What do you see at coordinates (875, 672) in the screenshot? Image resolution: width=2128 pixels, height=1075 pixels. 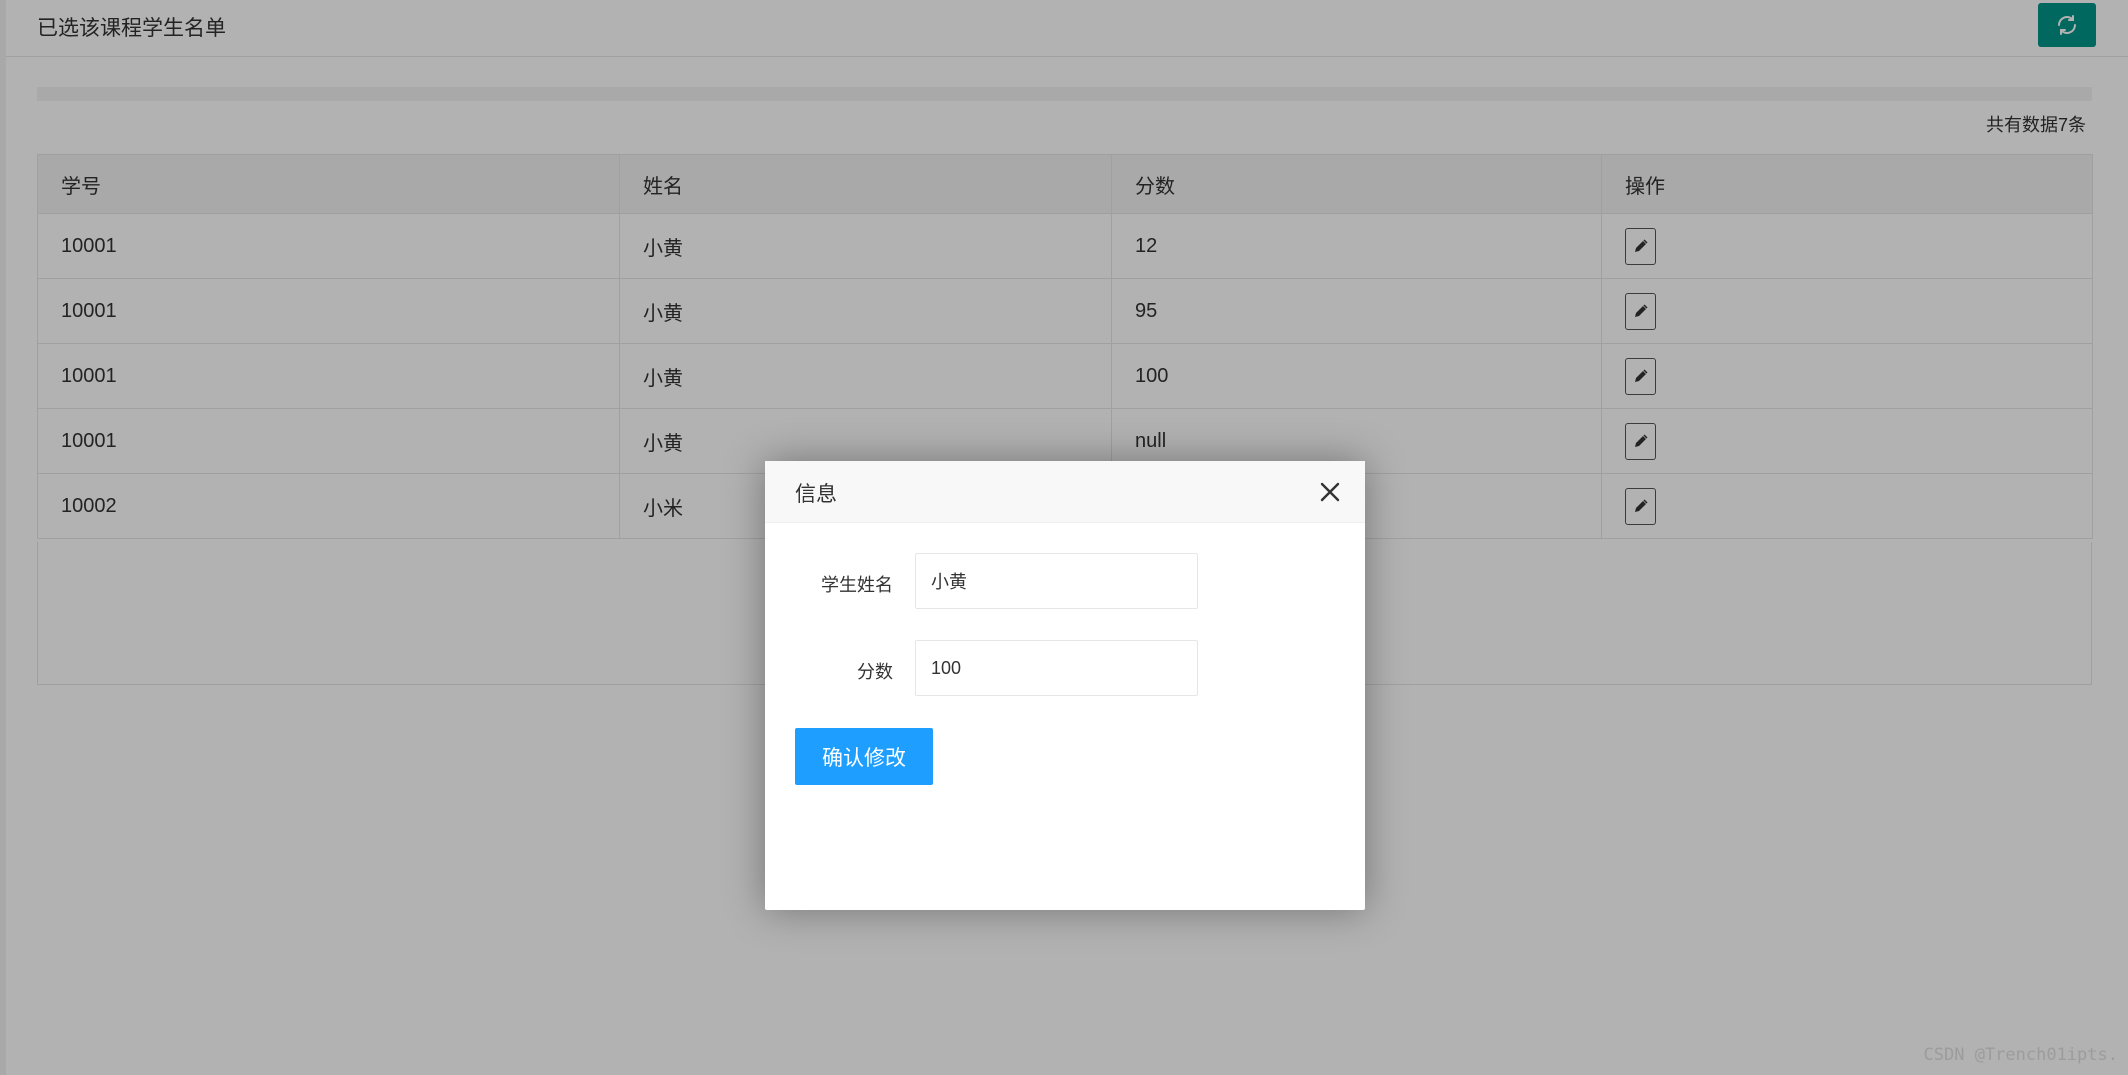 I see `score-label: 分数` at bounding box center [875, 672].